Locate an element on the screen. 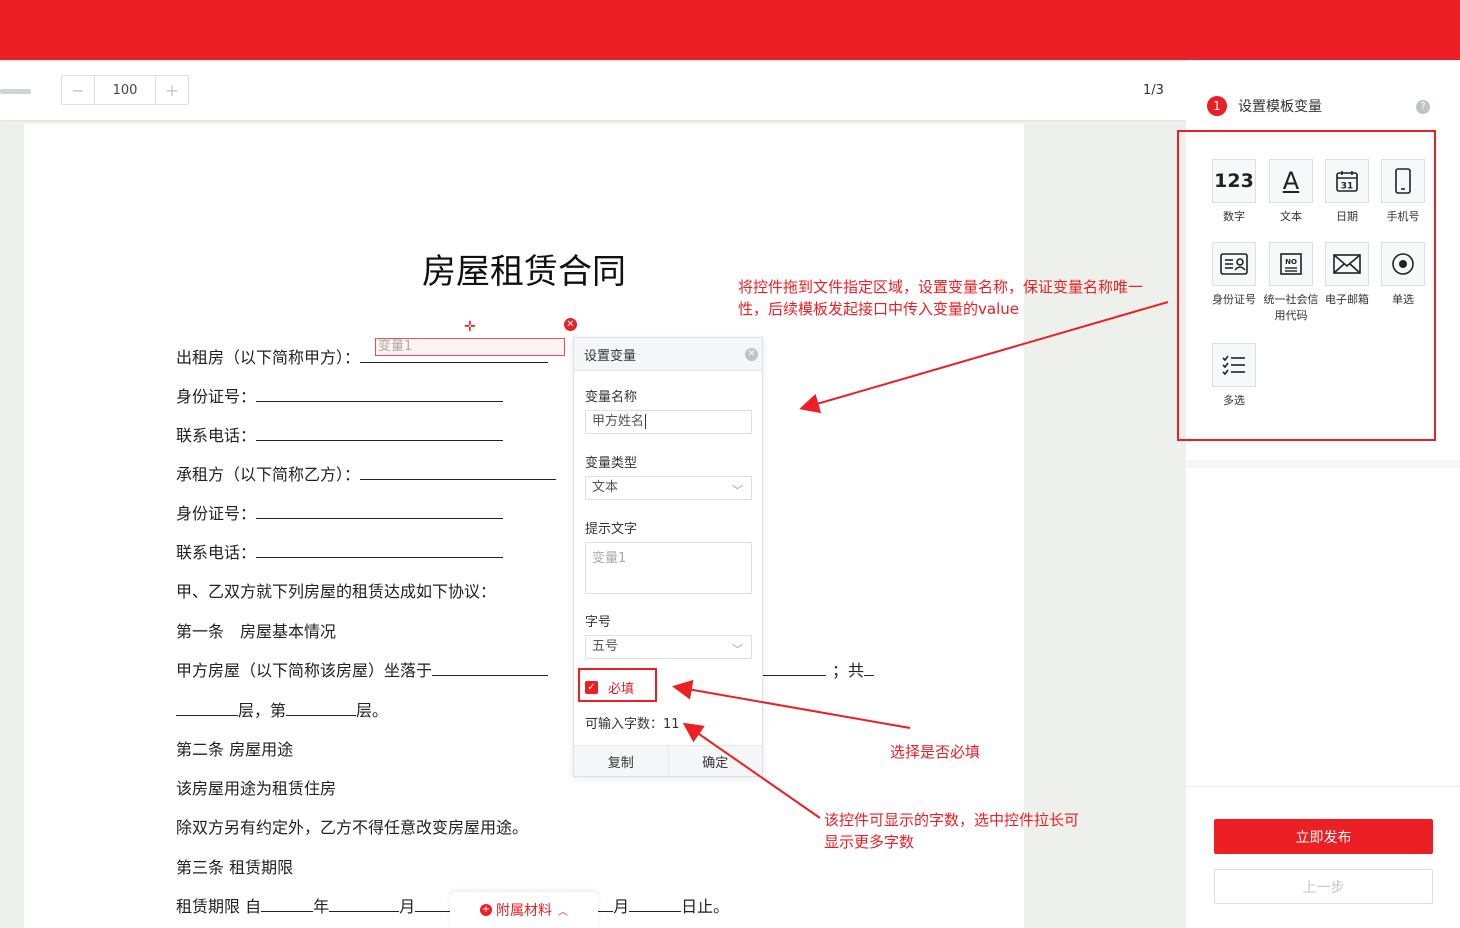 The height and width of the screenshot is (928, 1460). control-label: 身份证号 is located at coordinates (1234, 299).